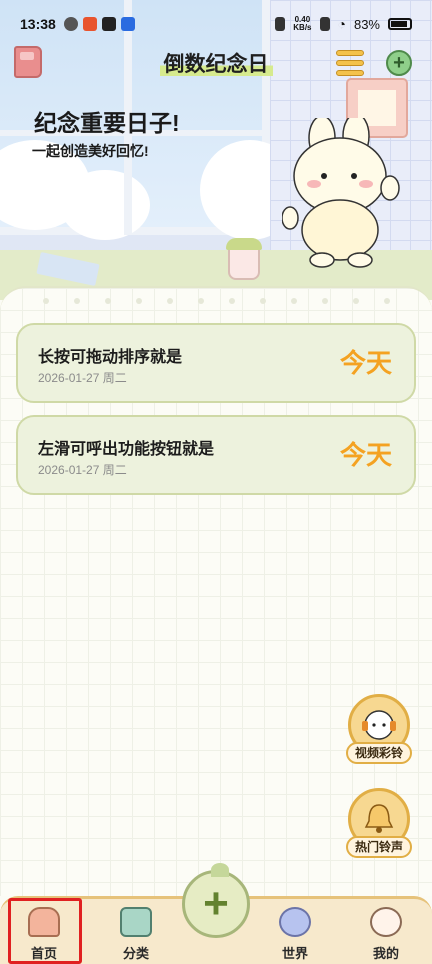 The height and width of the screenshot is (964, 432). I want to click on nav-world: 世界, so click(295, 935).